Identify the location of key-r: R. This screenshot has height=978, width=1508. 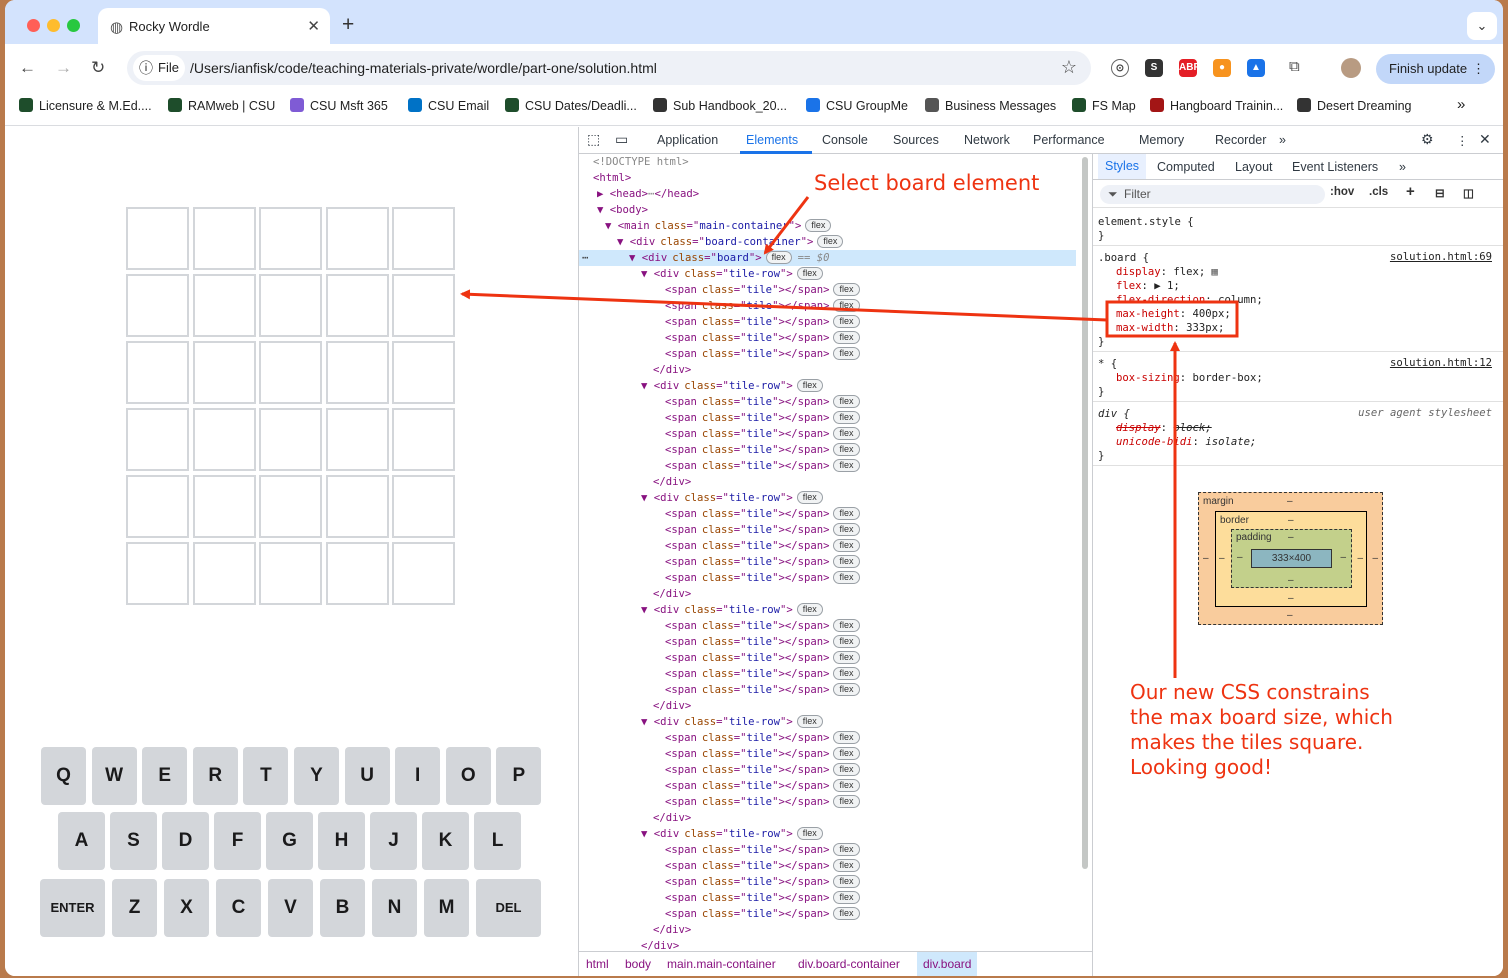
(215, 776).